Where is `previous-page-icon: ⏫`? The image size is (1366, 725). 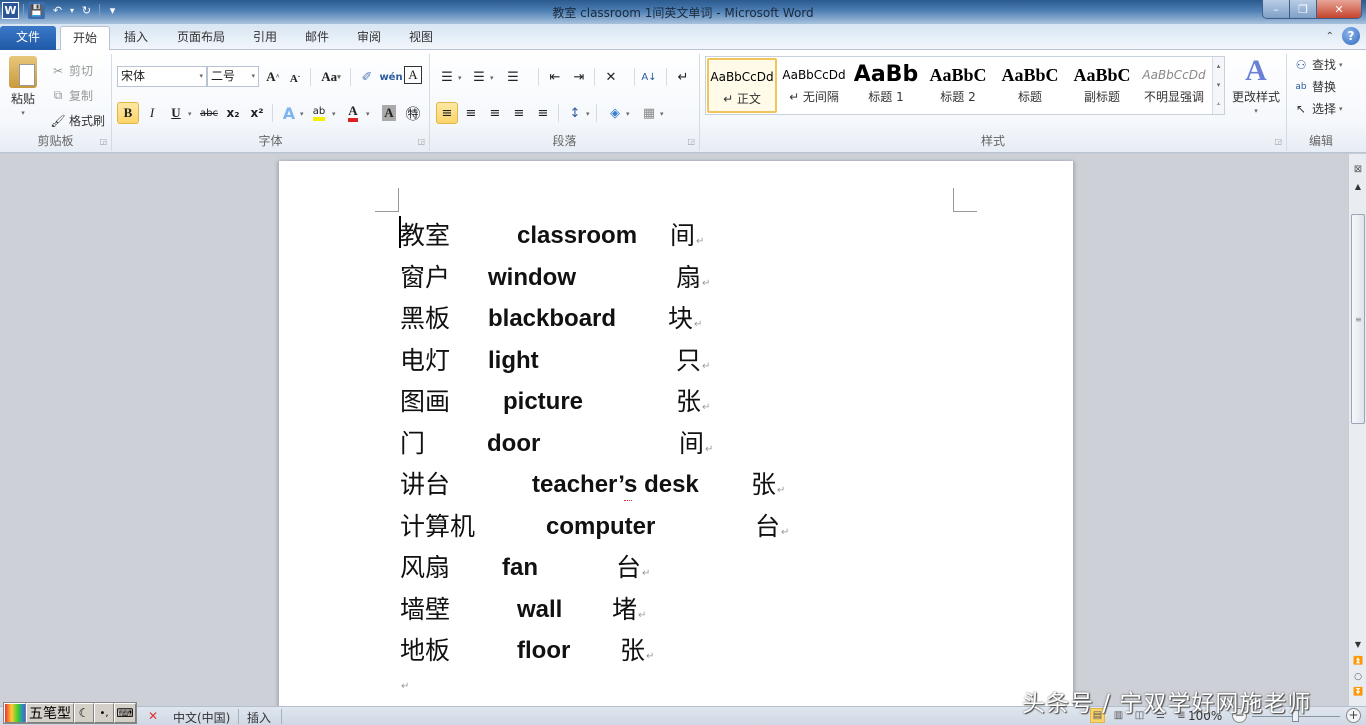 previous-page-icon: ⏫ is located at coordinates (1357, 660).